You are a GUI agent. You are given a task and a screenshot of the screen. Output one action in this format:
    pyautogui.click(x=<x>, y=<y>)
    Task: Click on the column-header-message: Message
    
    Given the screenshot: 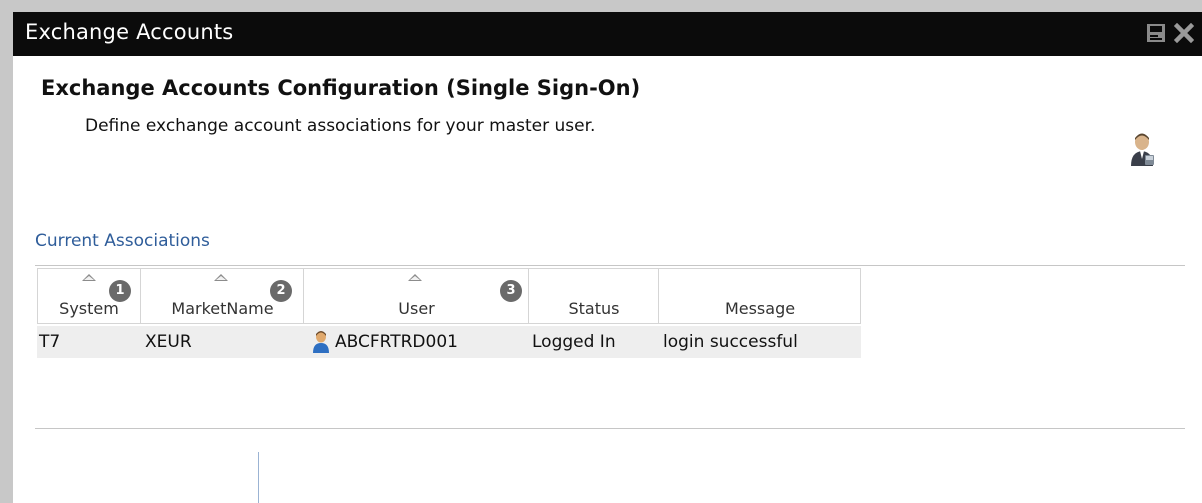 What is the action you would take?
    pyautogui.click(x=760, y=296)
    